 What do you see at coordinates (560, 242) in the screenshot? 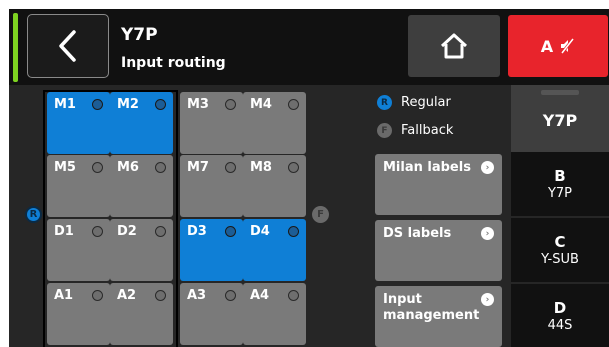
I see `channel-letter: C` at bounding box center [560, 242].